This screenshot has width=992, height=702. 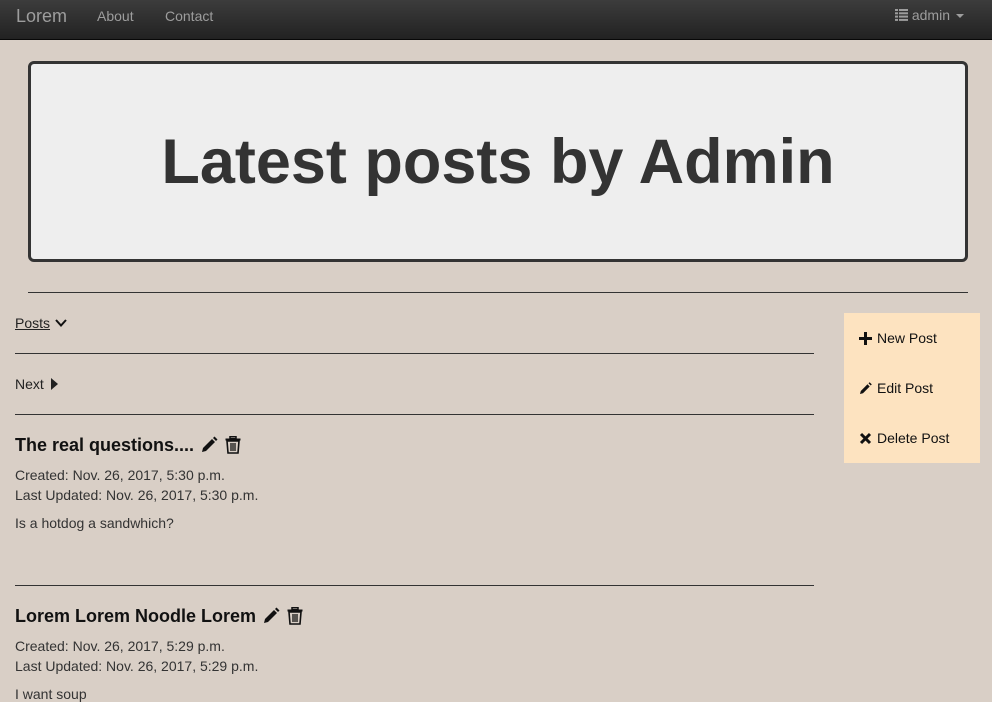 What do you see at coordinates (51, 694) in the screenshot?
I see `post-body: I want soup` at bounding box center [51, 694].